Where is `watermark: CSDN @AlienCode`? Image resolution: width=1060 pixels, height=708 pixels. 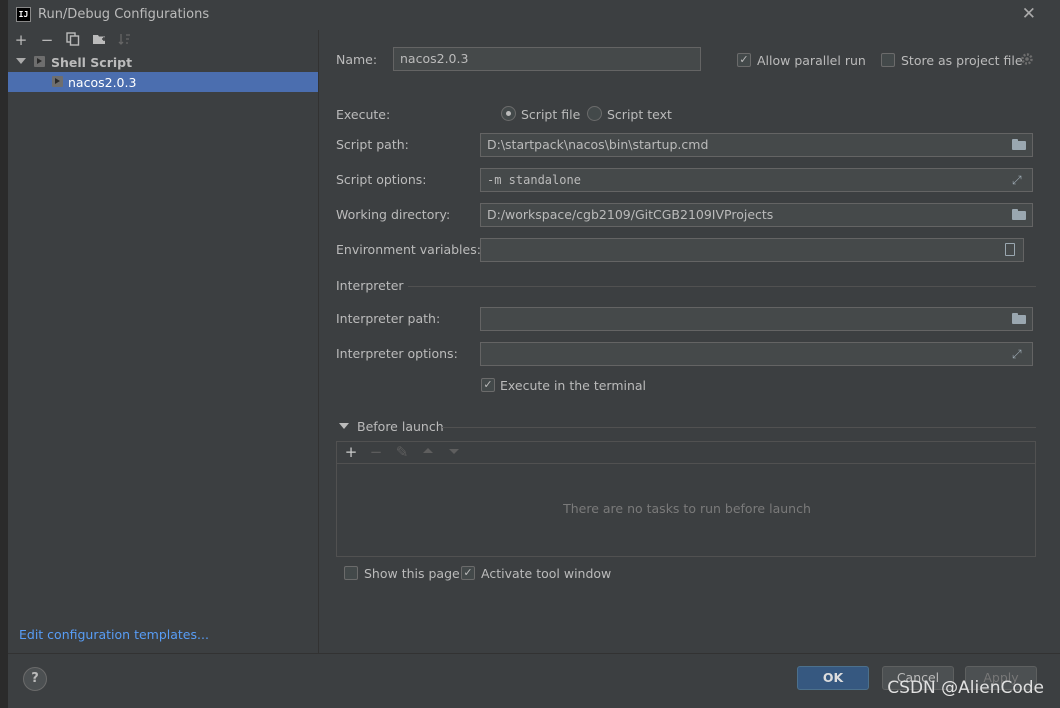
watermark: CSDN @AlienCode is located at coordinates (965, 688).